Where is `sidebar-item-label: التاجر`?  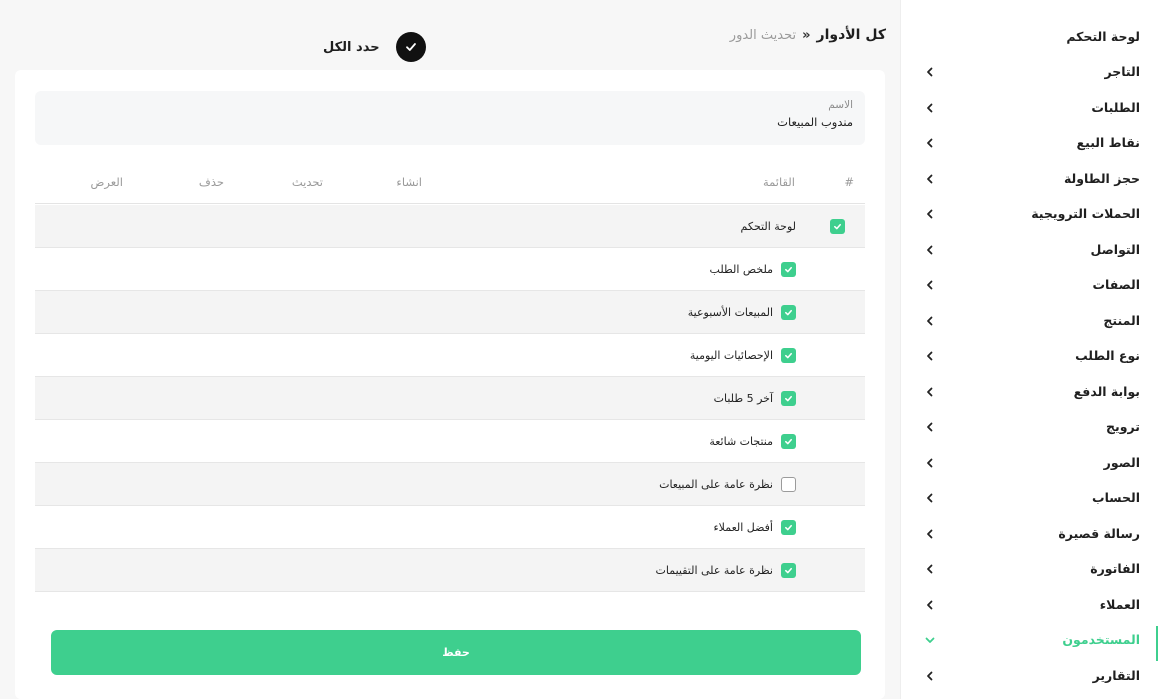 sidebar-item-label: التاجر is located at coordinates (1122, 71).